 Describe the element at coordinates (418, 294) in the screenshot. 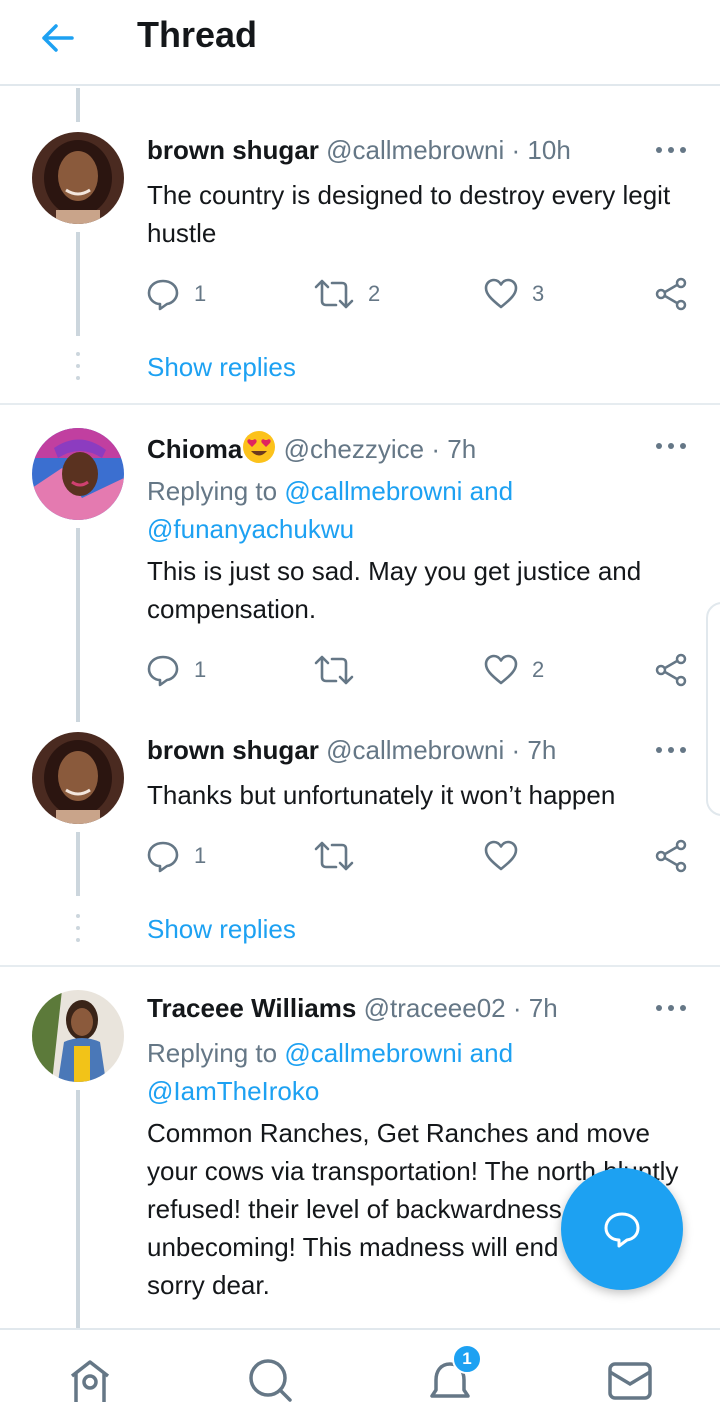

I see `tweet-actions: 1 2 3` at that location.